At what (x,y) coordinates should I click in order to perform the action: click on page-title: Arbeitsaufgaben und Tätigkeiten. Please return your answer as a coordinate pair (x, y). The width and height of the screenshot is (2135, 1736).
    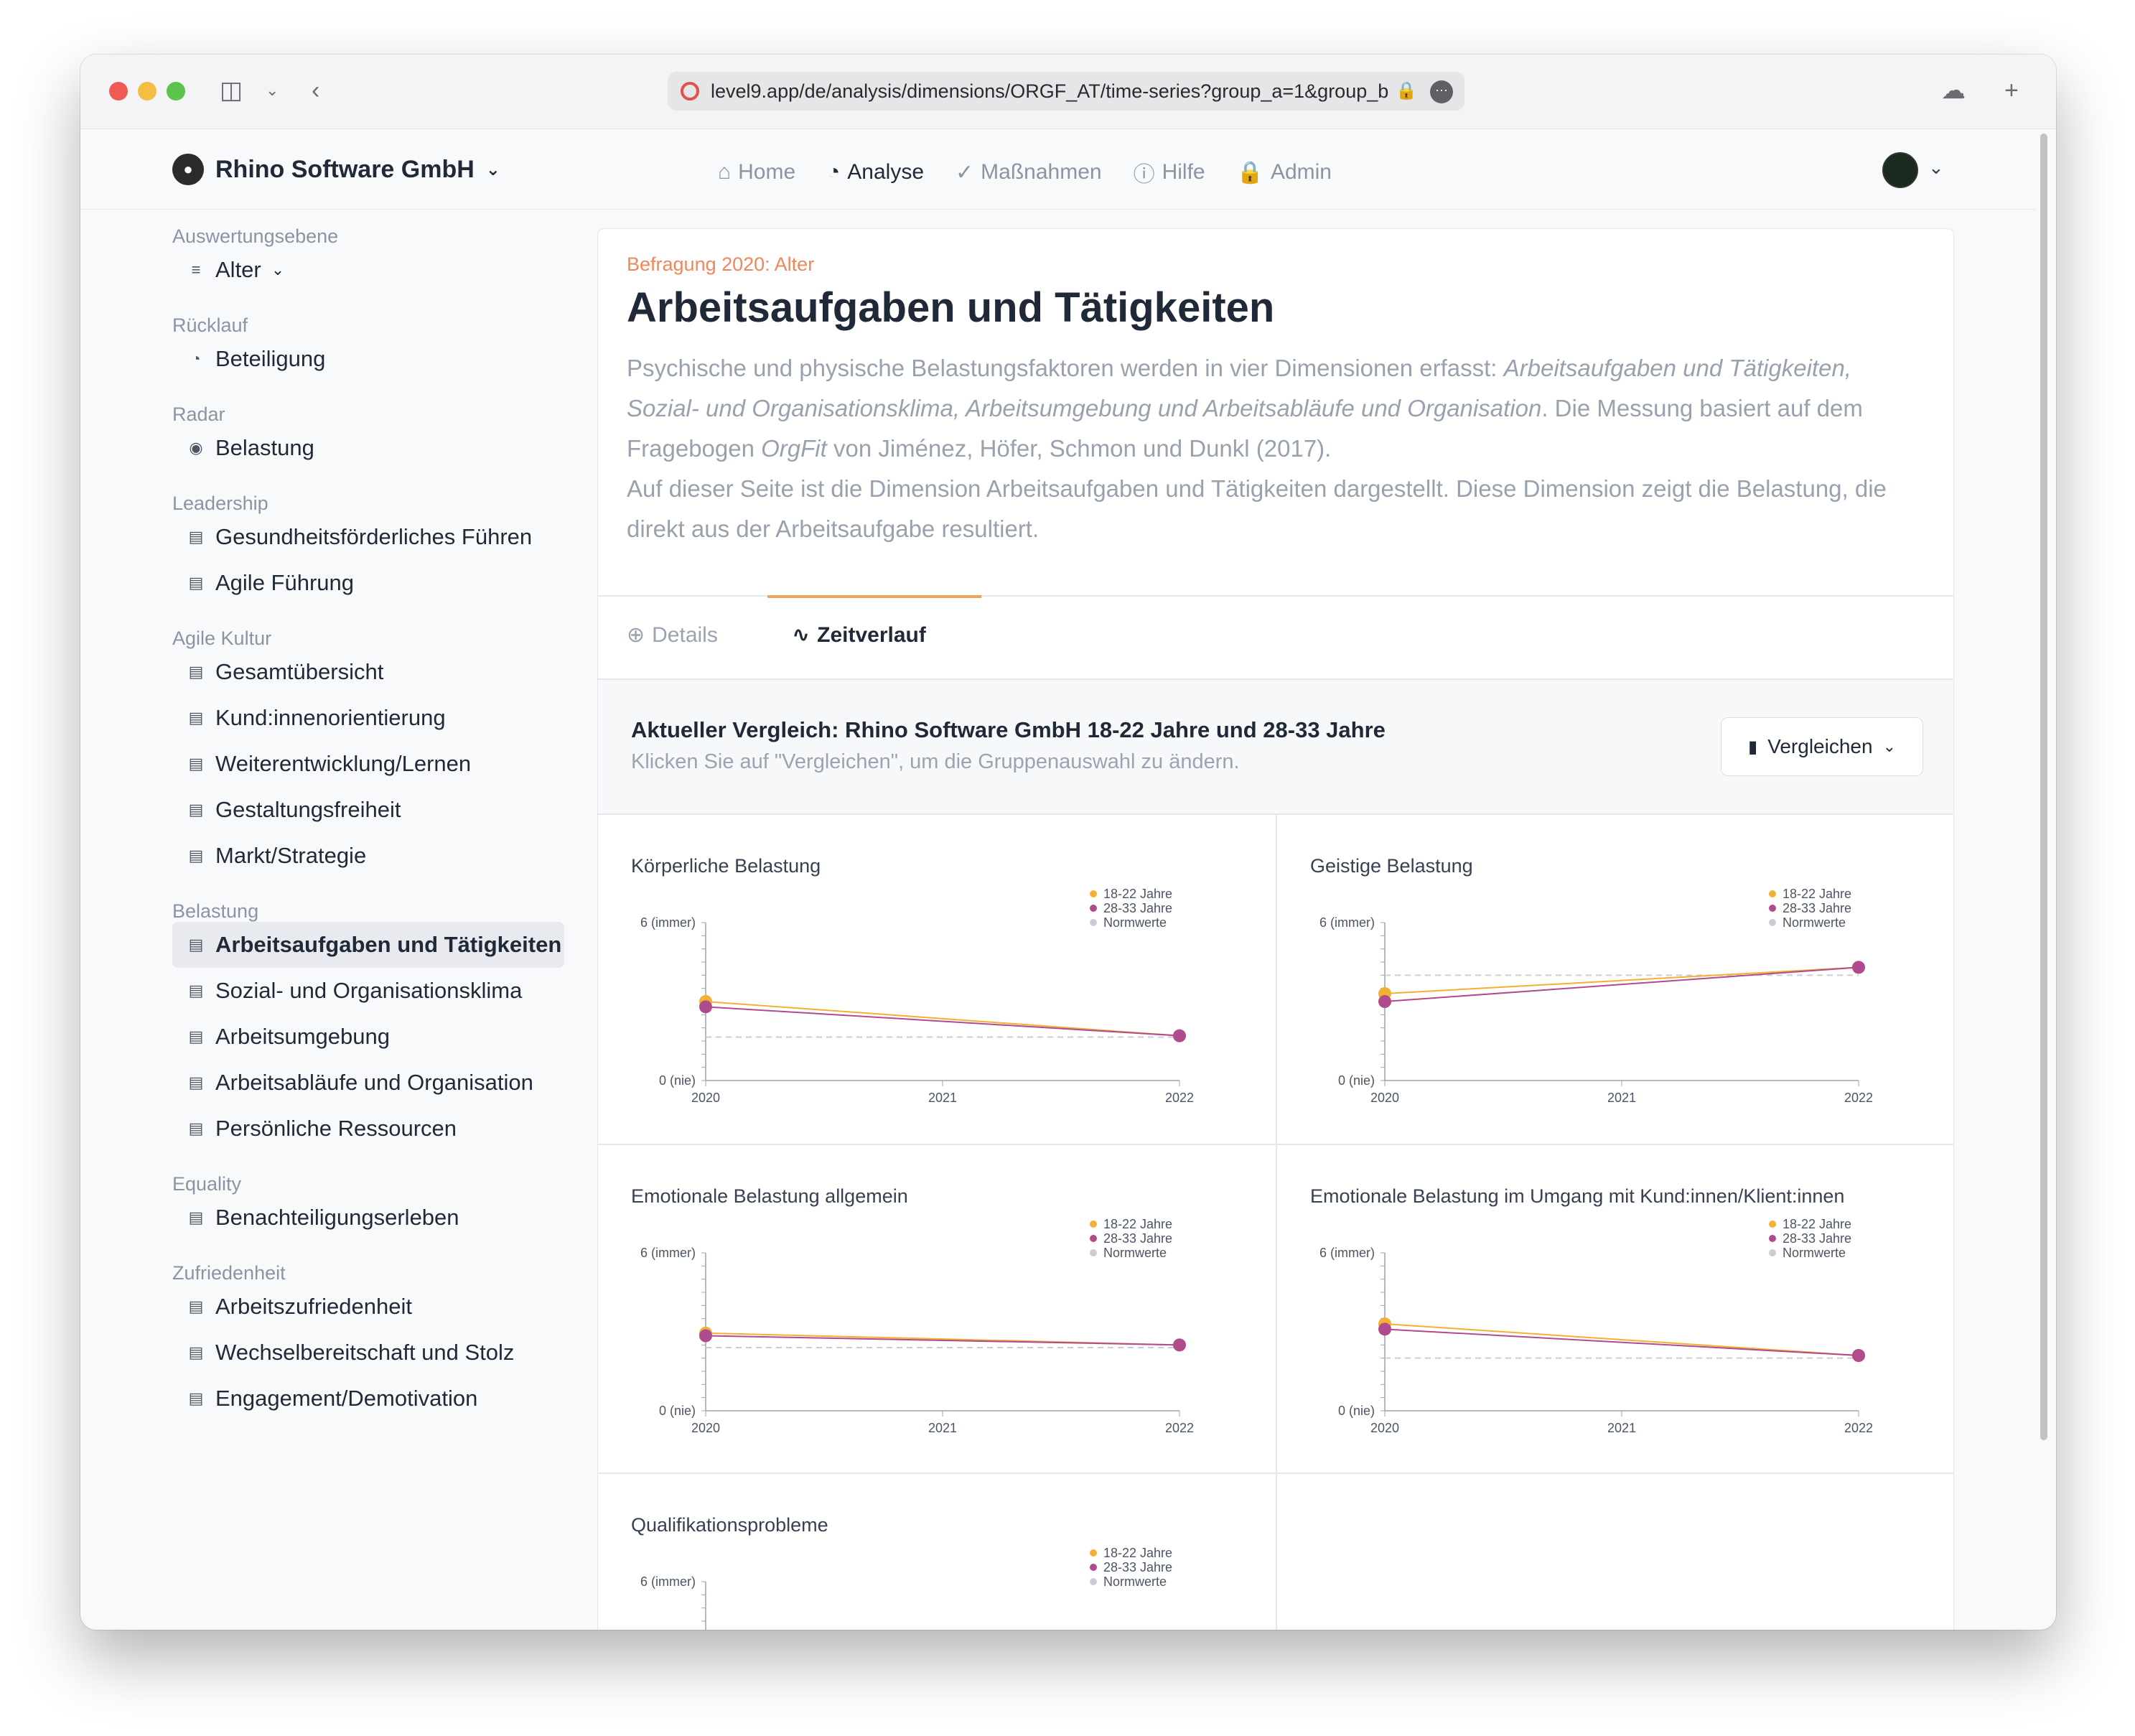
    Looking at the image, I should click on (951, 307).